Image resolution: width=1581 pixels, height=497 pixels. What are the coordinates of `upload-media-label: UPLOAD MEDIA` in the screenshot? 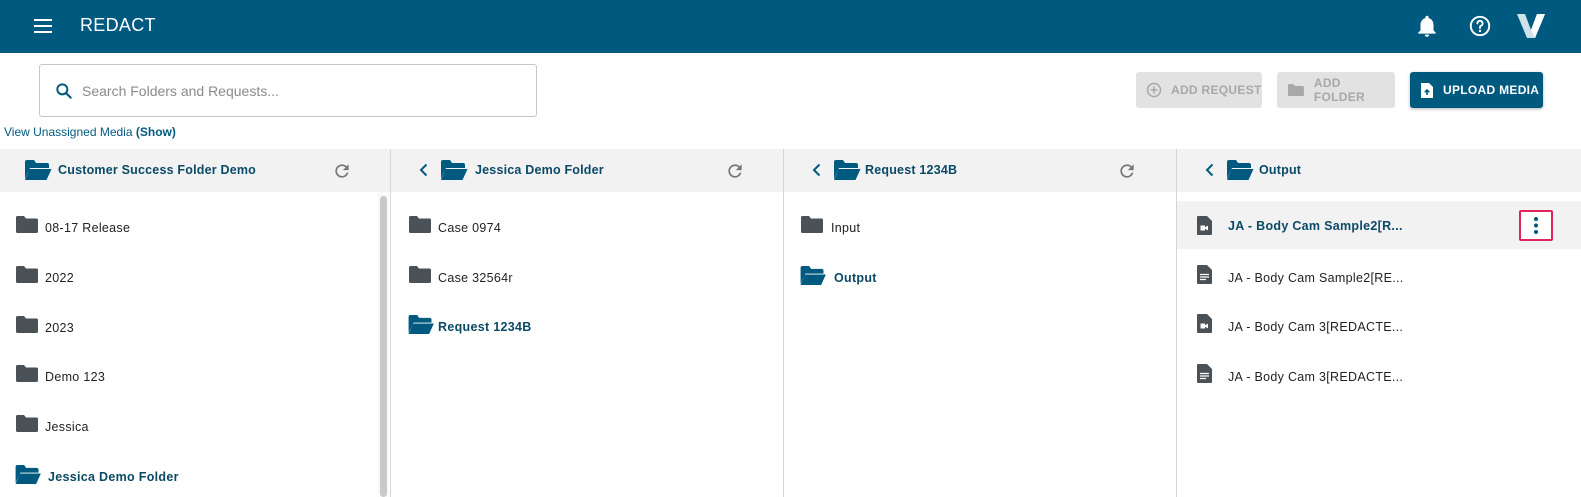 It's located at (1491, 90).